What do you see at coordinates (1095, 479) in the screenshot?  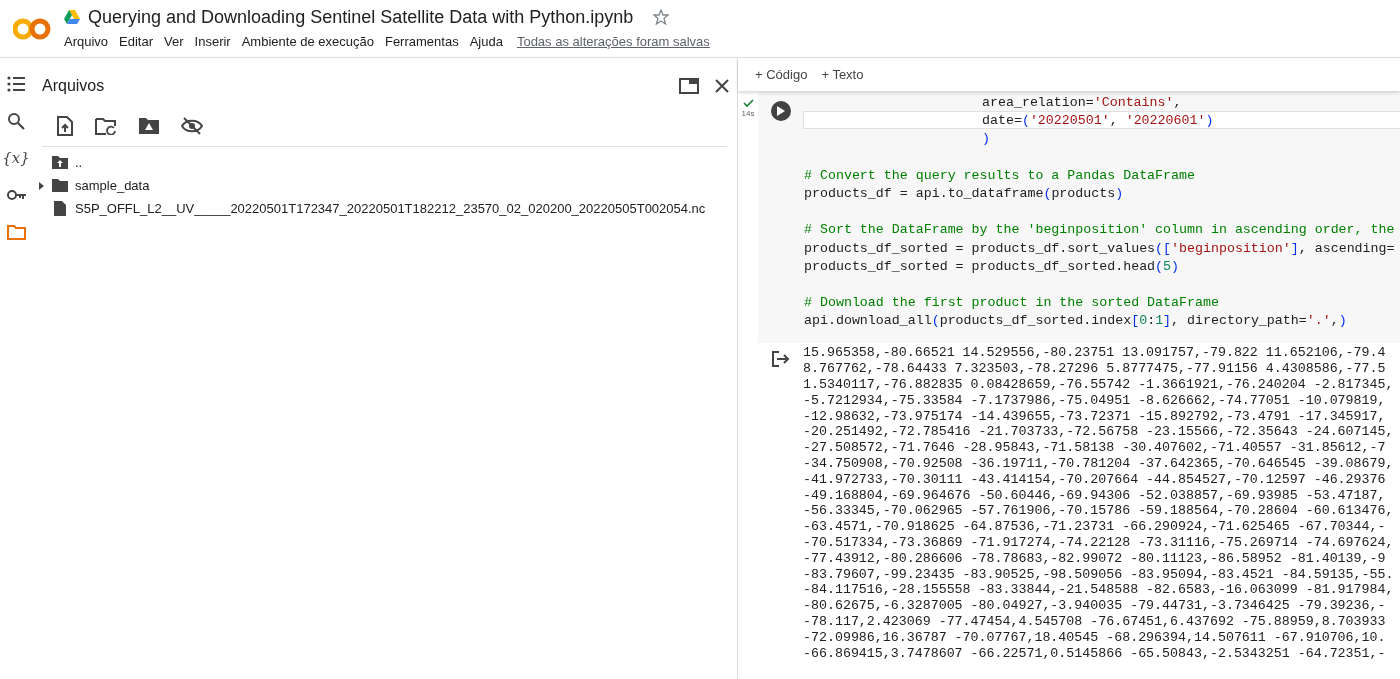 I see `output-line: -41.972733,-70.30111 -43.414154,-70.207664 -44.854527,-70.12597 -46.29376` at bounding box center [1095, 479].